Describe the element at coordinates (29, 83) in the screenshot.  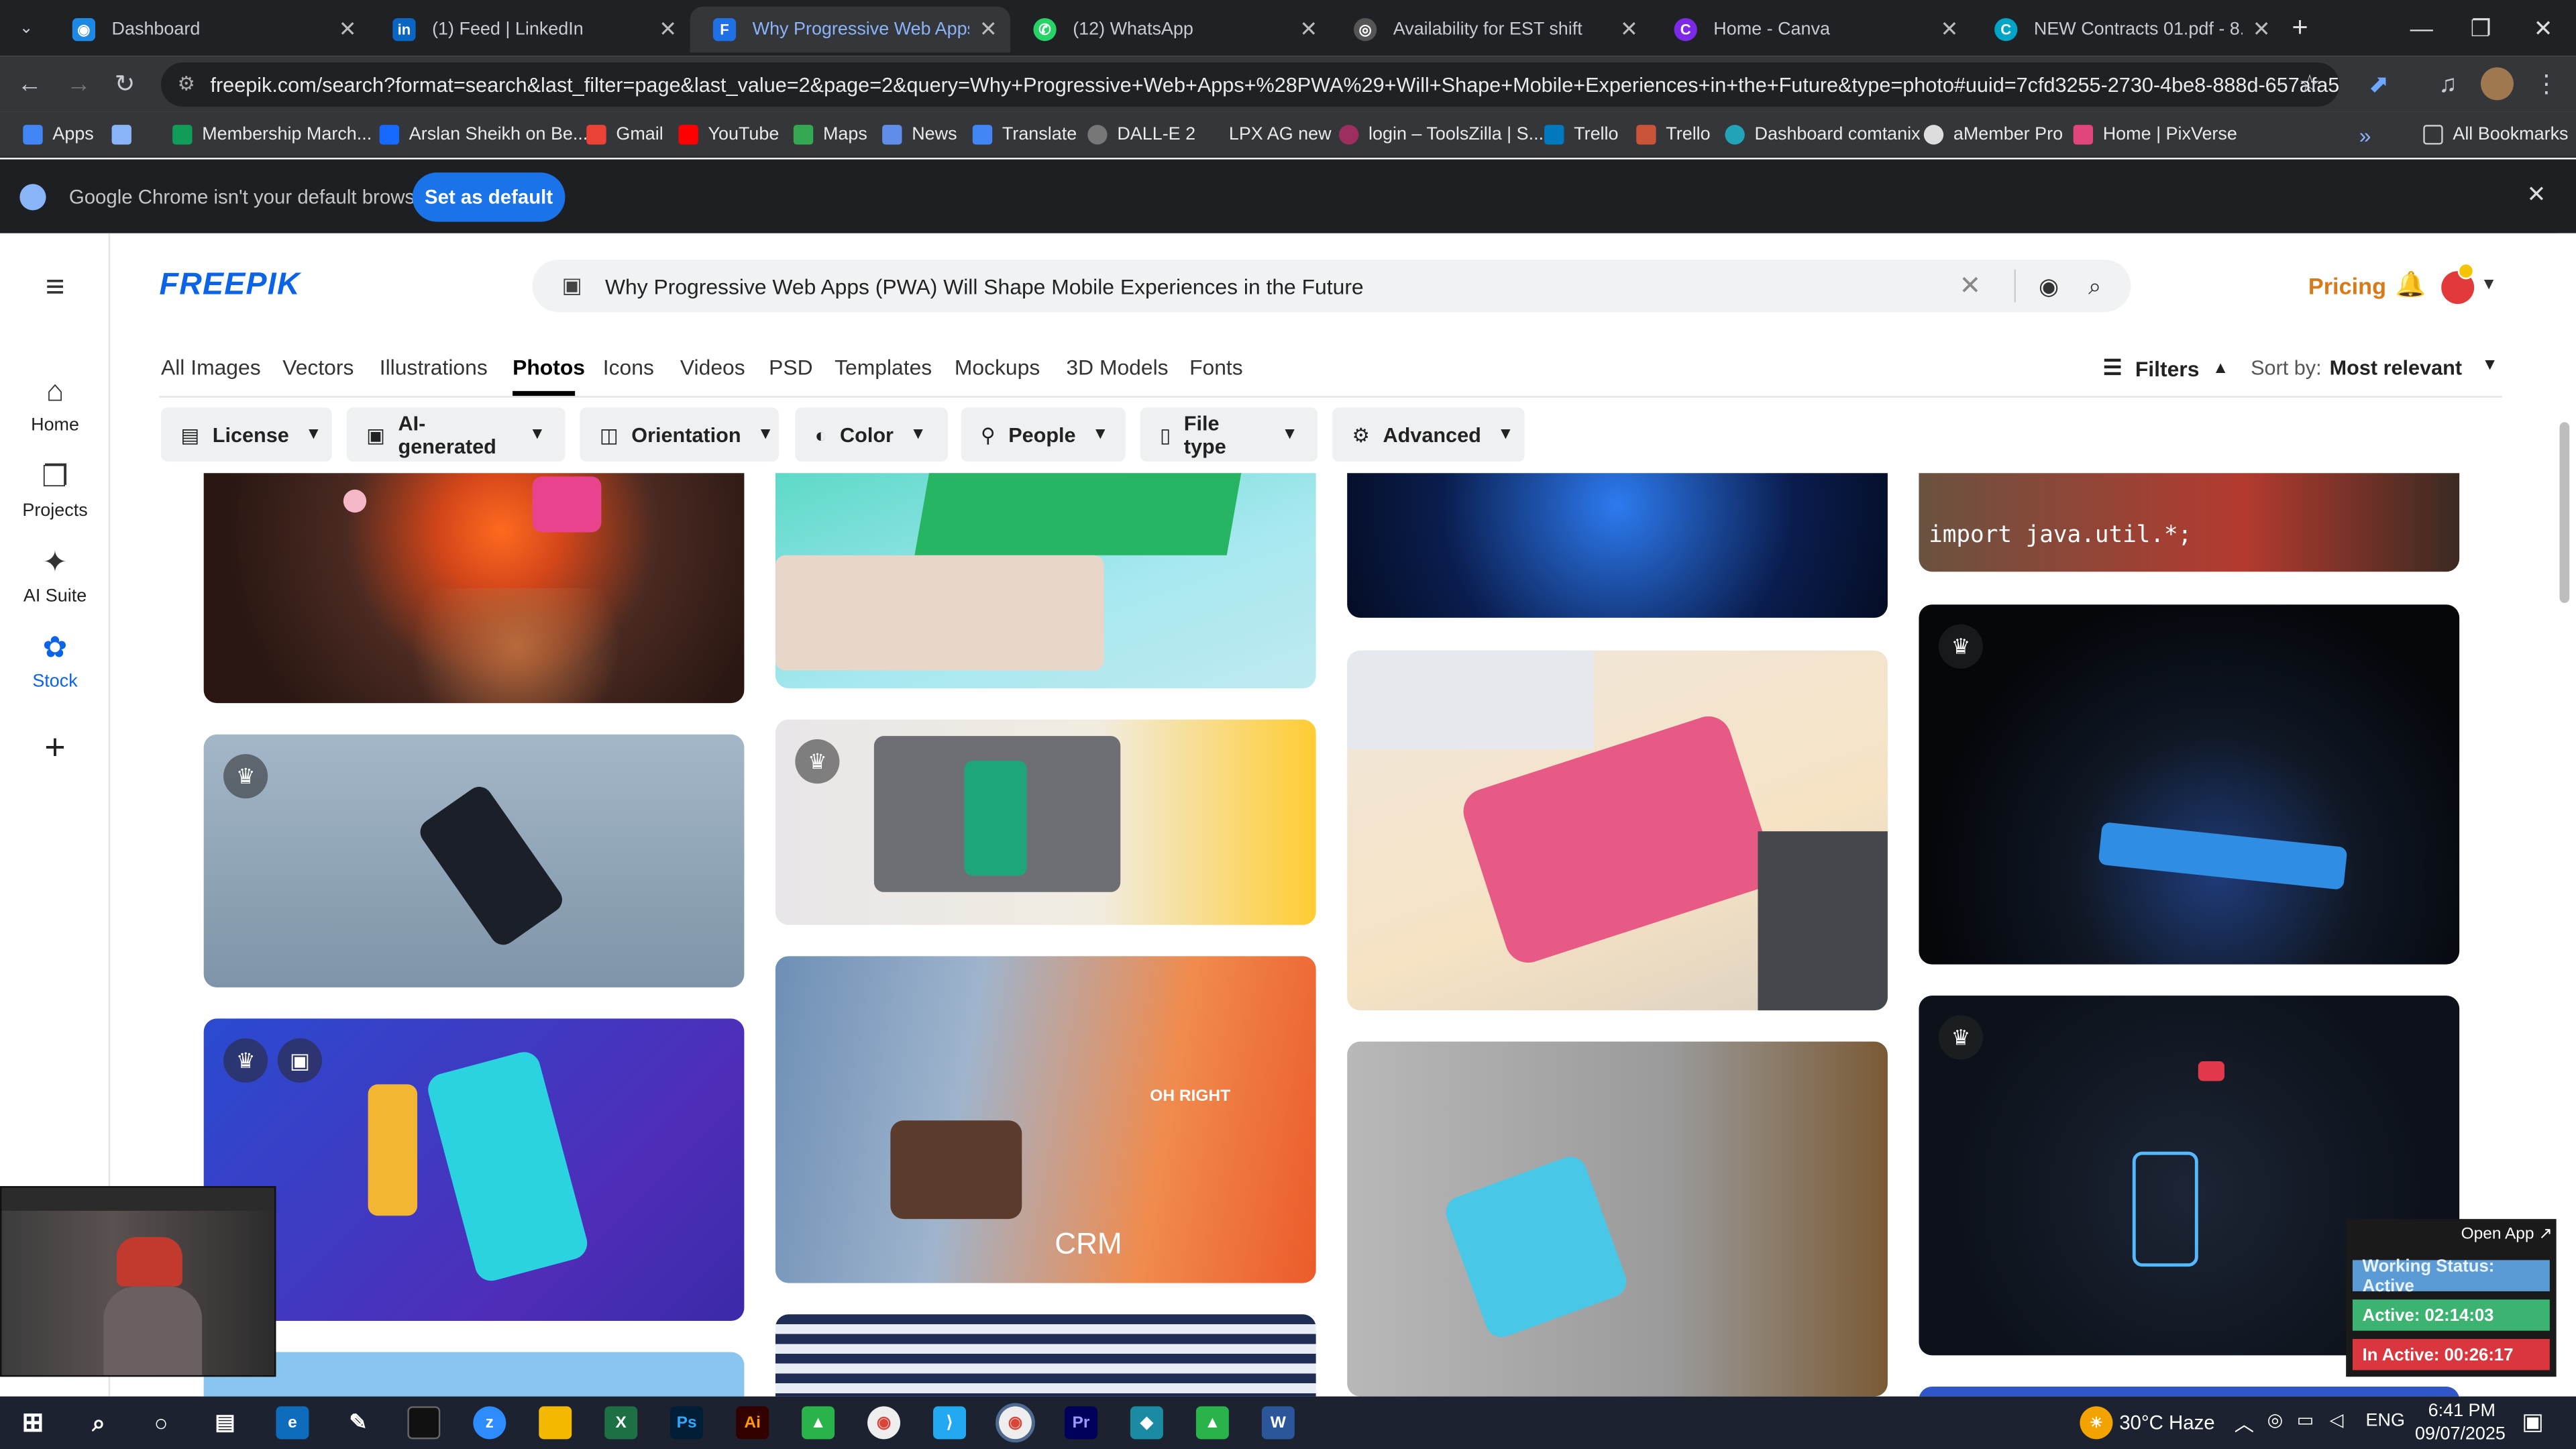
I see `back-icon: ←` at that location.